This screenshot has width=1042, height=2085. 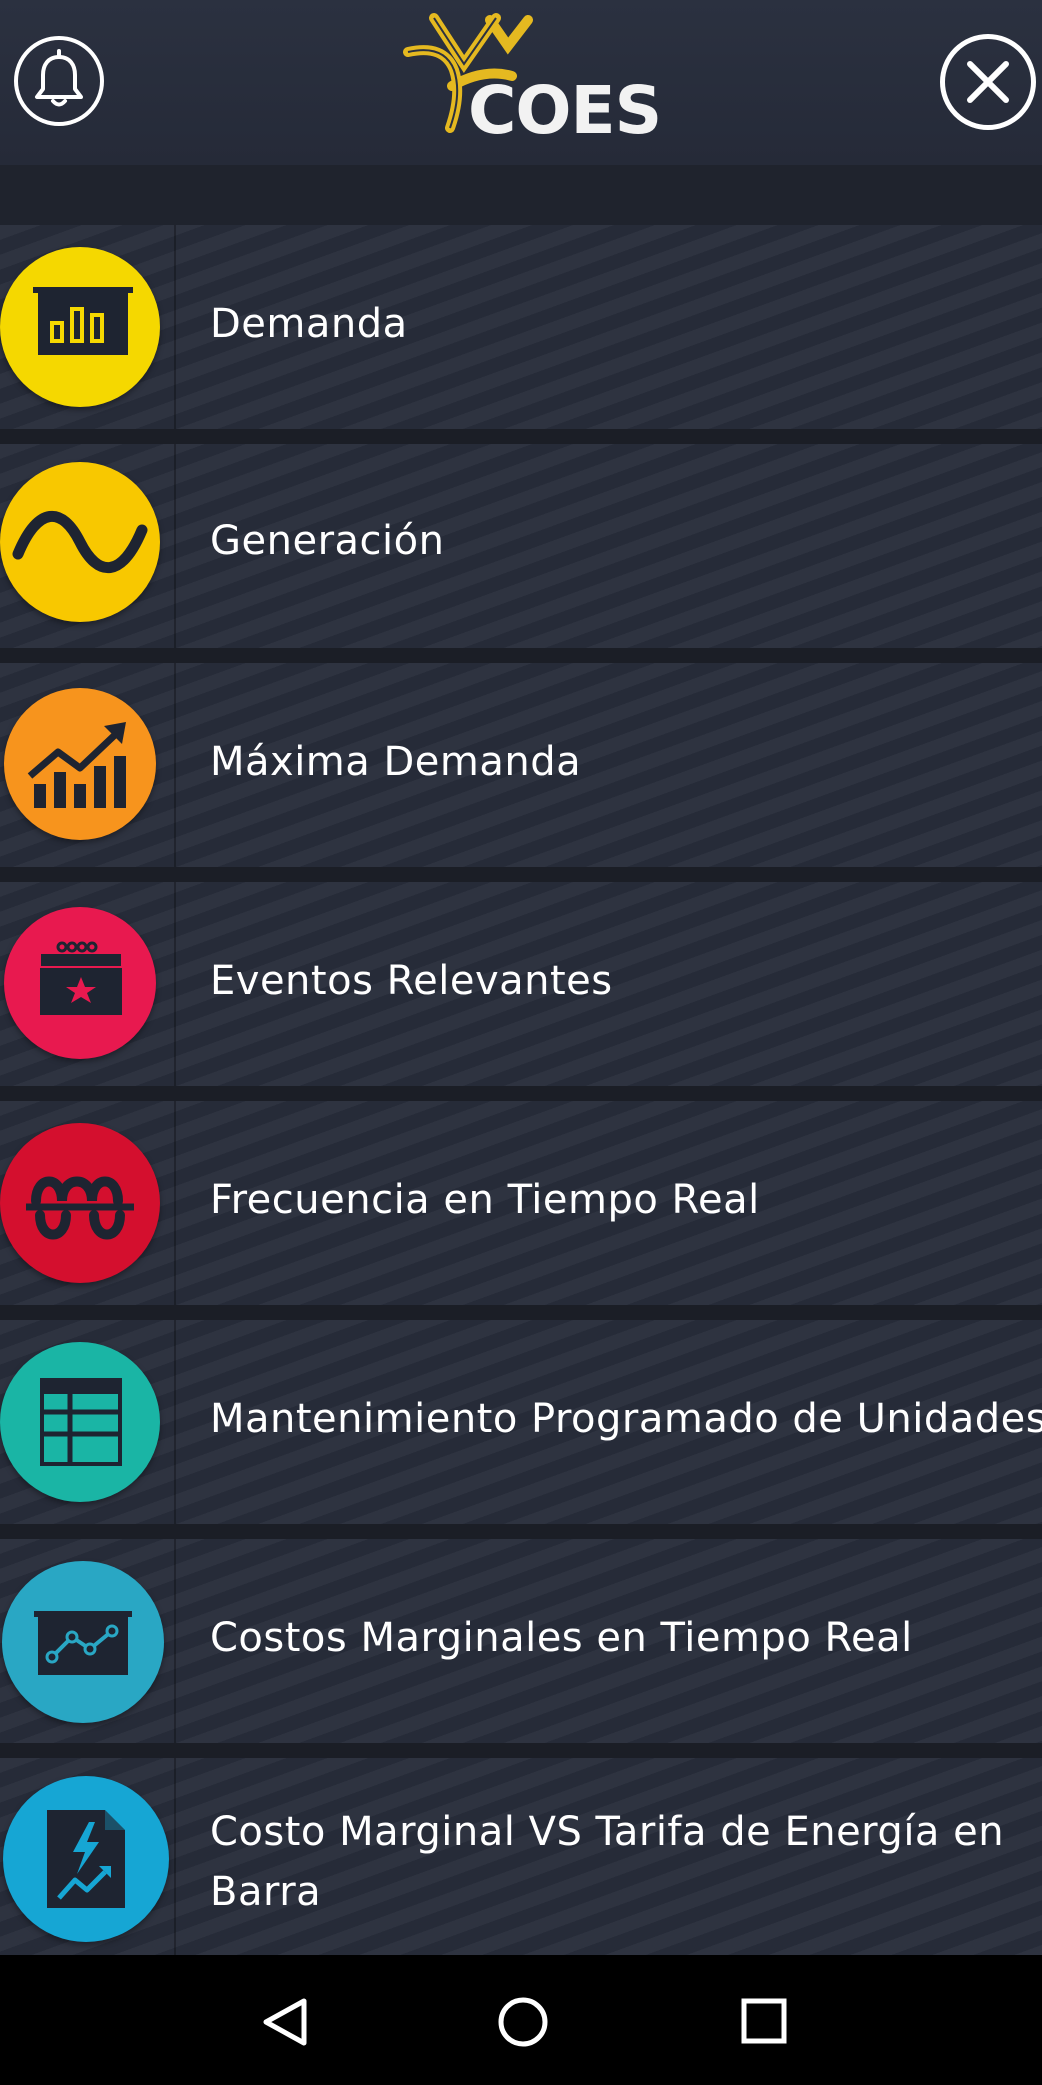 I want to click on menu-item-label: Costos Marginales en Tiempo Real, so click(x=561, y=1638).